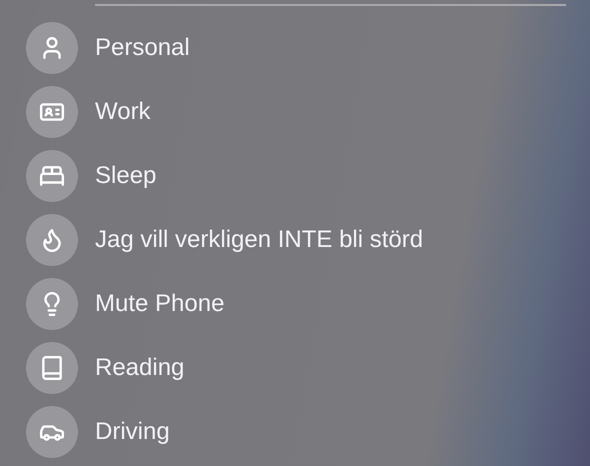 The height and width of the screenshot is (466, 590). Describe the element at coordinates (132, 432) in the screenshot. I see `focus-mode-label: Driving` at that location.